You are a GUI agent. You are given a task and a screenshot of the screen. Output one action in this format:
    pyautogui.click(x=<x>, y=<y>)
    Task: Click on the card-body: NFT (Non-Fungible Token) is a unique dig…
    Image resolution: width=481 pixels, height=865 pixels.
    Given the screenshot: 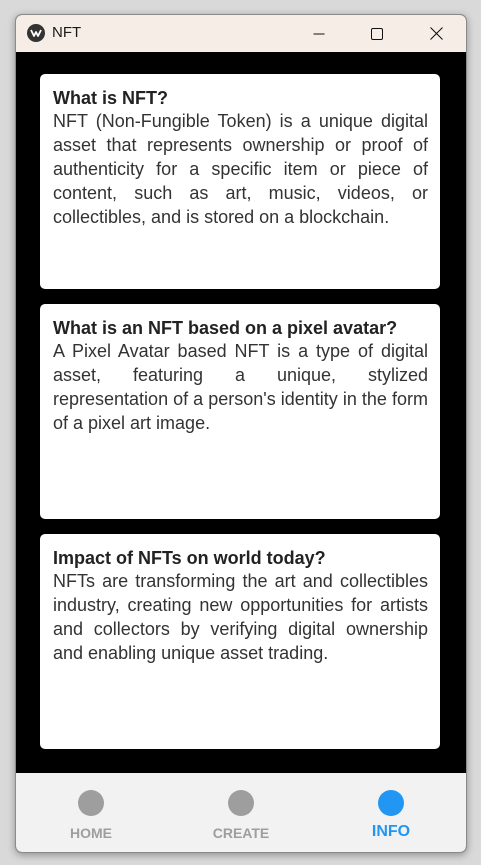 What is the action you would take?
    pyautogui.click(x=240, y=169)
    